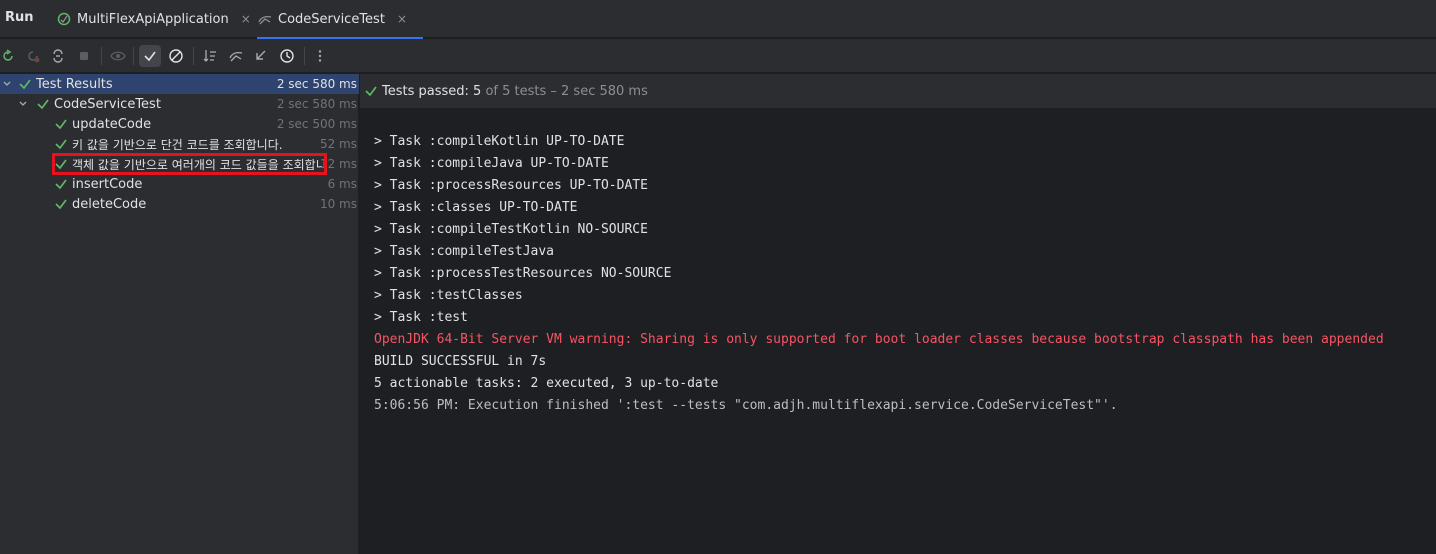 The height and width of the screenshot is (554, 1436). What do you see at coordinates (421, 317) in the screenshot?
I see `console-line: > Task :test` at bounding box center [421, 317].